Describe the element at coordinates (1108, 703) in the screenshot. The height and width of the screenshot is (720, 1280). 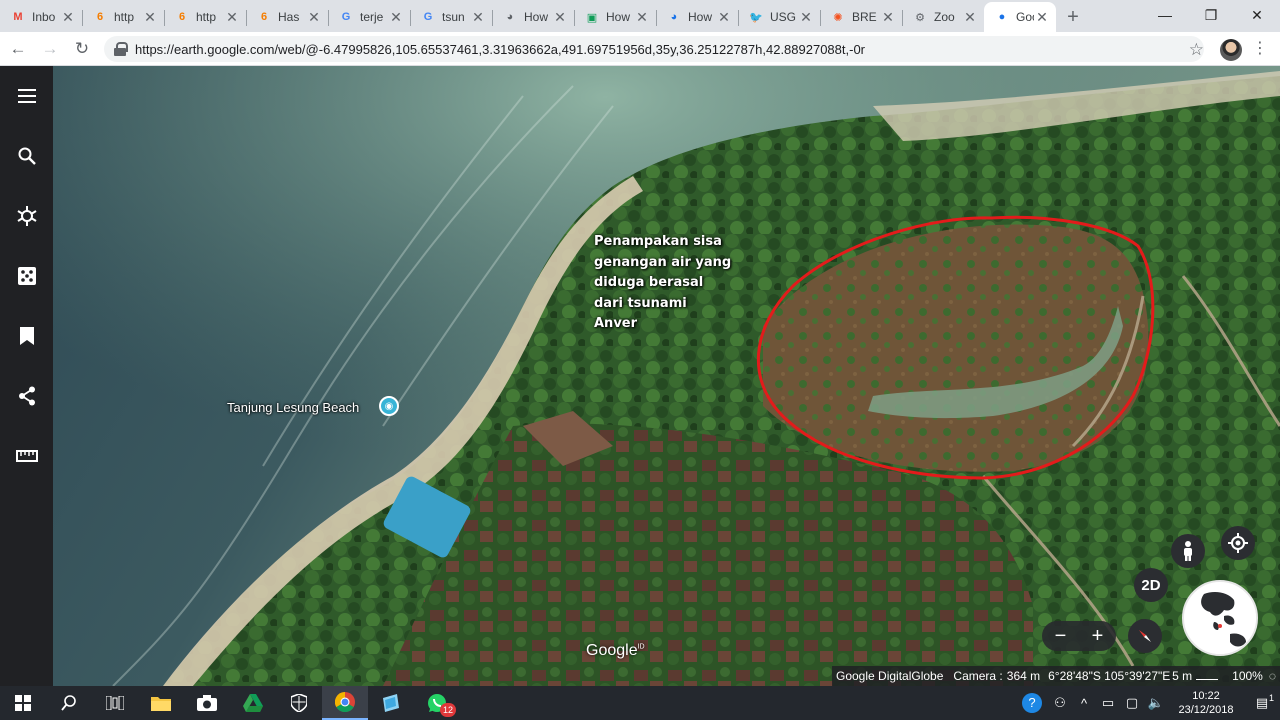
I see `battery-icon: ▭` at that location.